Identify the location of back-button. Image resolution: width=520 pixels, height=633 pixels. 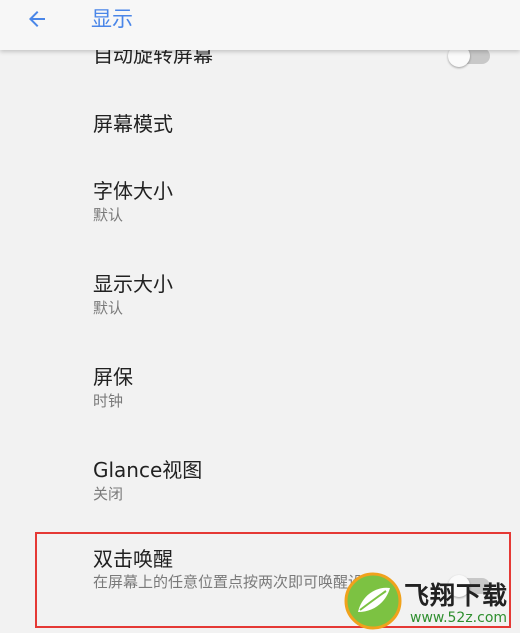
(37, 19).